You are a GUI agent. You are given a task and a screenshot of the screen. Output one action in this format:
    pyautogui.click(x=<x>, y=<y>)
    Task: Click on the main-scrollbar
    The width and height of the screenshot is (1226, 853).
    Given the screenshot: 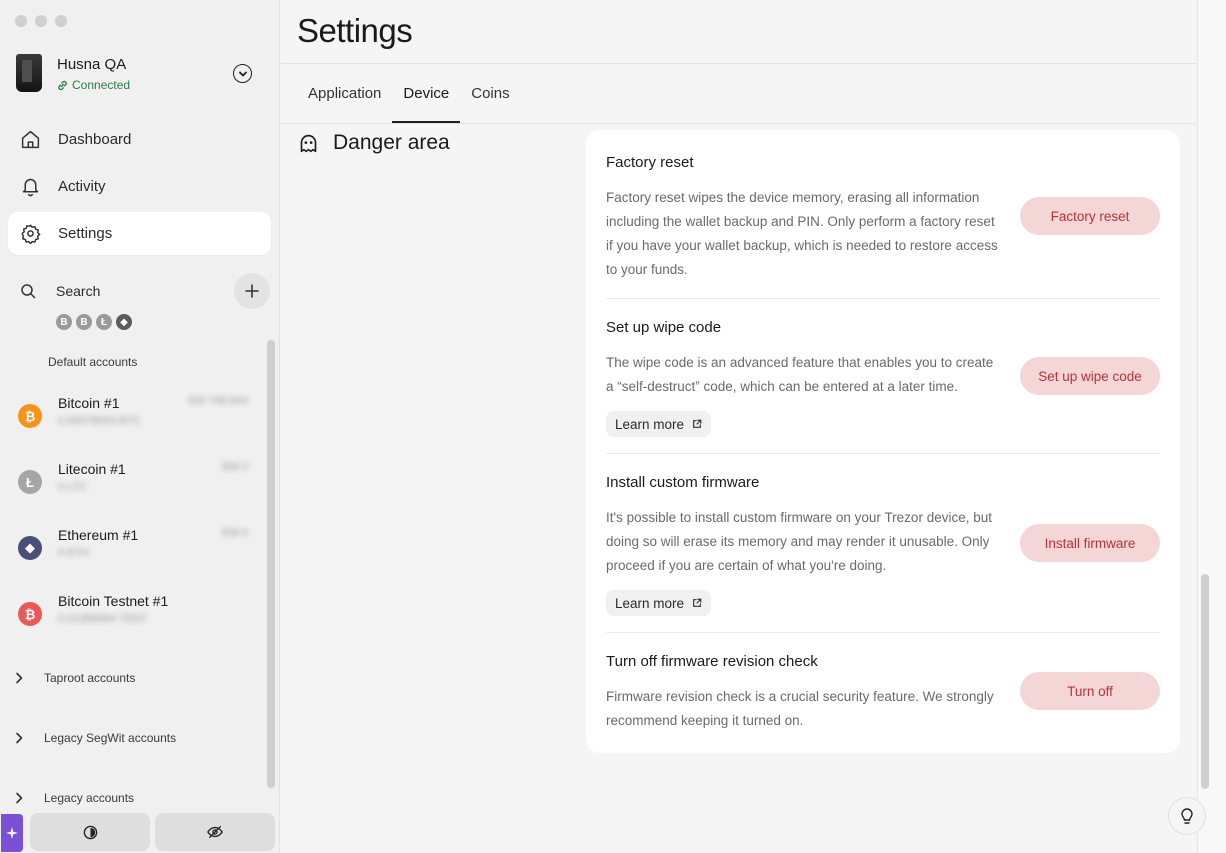 What is the action you would take?
    pyautogui.click(x=1205, y=681)
    